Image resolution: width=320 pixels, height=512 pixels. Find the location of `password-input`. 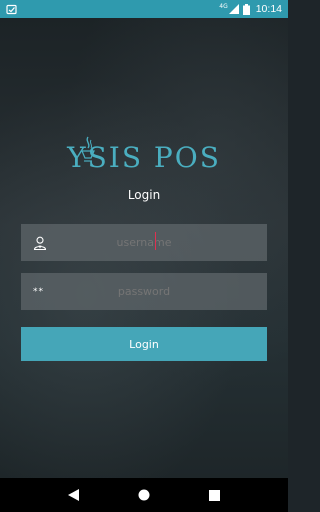

password-input is located at coordinates (144, 291).